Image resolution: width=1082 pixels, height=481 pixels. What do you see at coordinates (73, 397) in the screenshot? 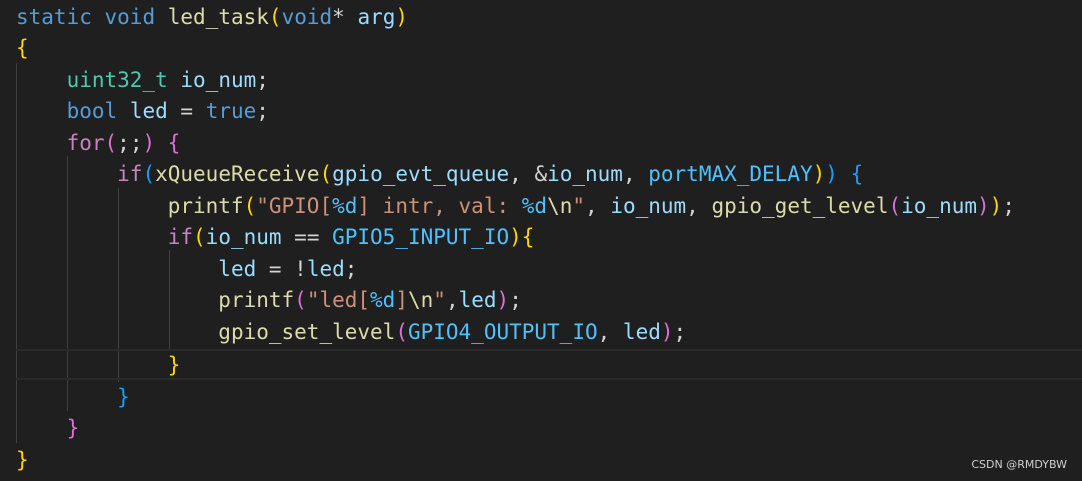
I see `code-line-13: }` at bounding box center [73, 397].